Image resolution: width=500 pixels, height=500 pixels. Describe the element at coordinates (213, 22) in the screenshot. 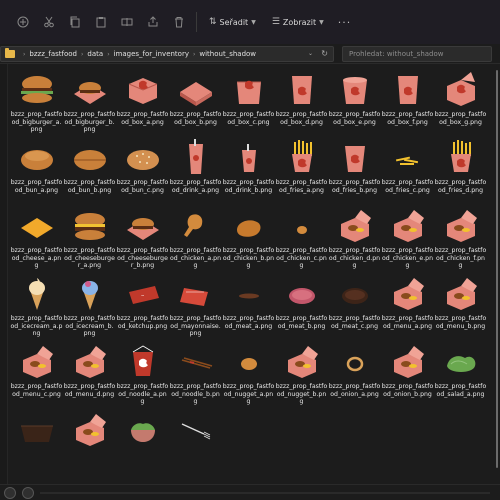

I see `sort-icon: ⇅` at that location.